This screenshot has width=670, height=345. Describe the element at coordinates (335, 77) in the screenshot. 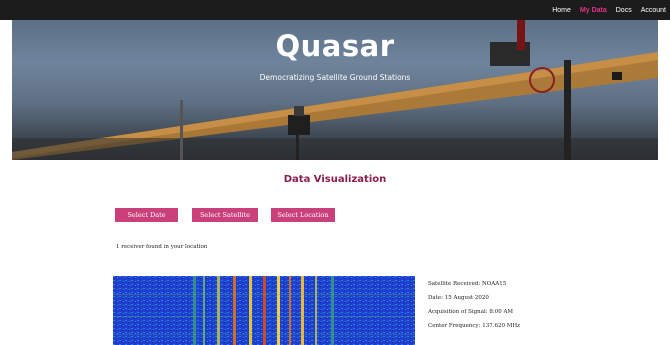

I see `hero-subtitle: Democratizing Satellite Ground Stations` at that location.